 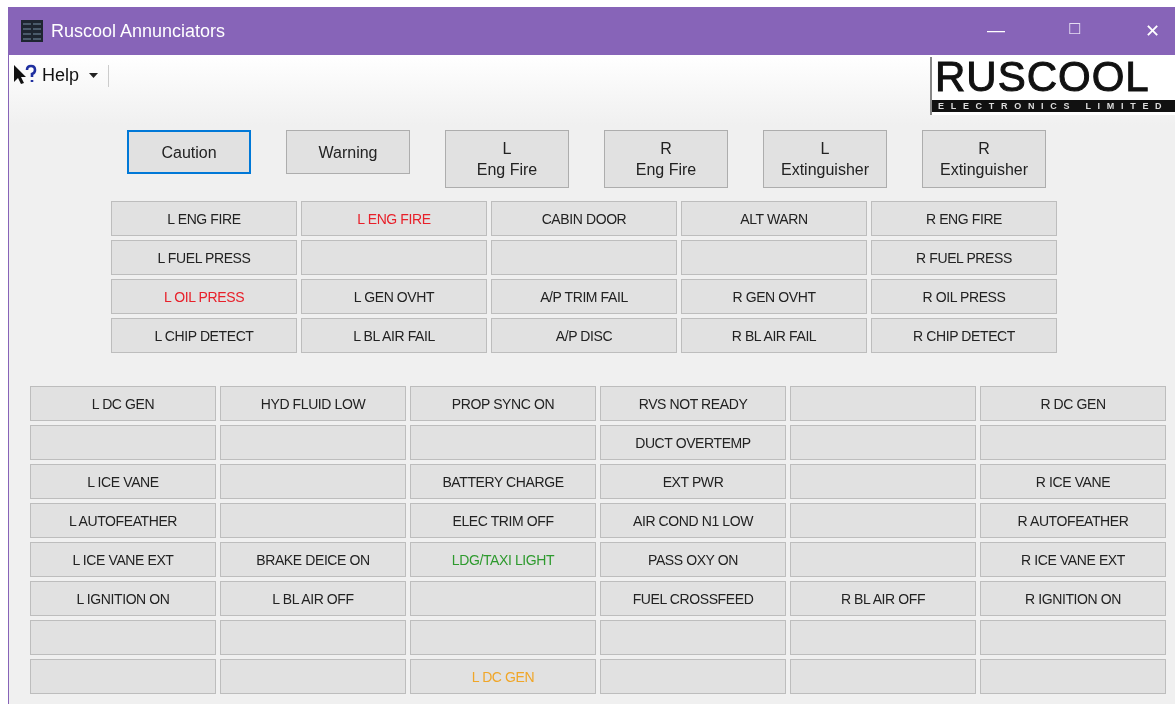 I want to click on annunciator-light: LDG/TAXI LIGHT, so click(x=503, y=559).